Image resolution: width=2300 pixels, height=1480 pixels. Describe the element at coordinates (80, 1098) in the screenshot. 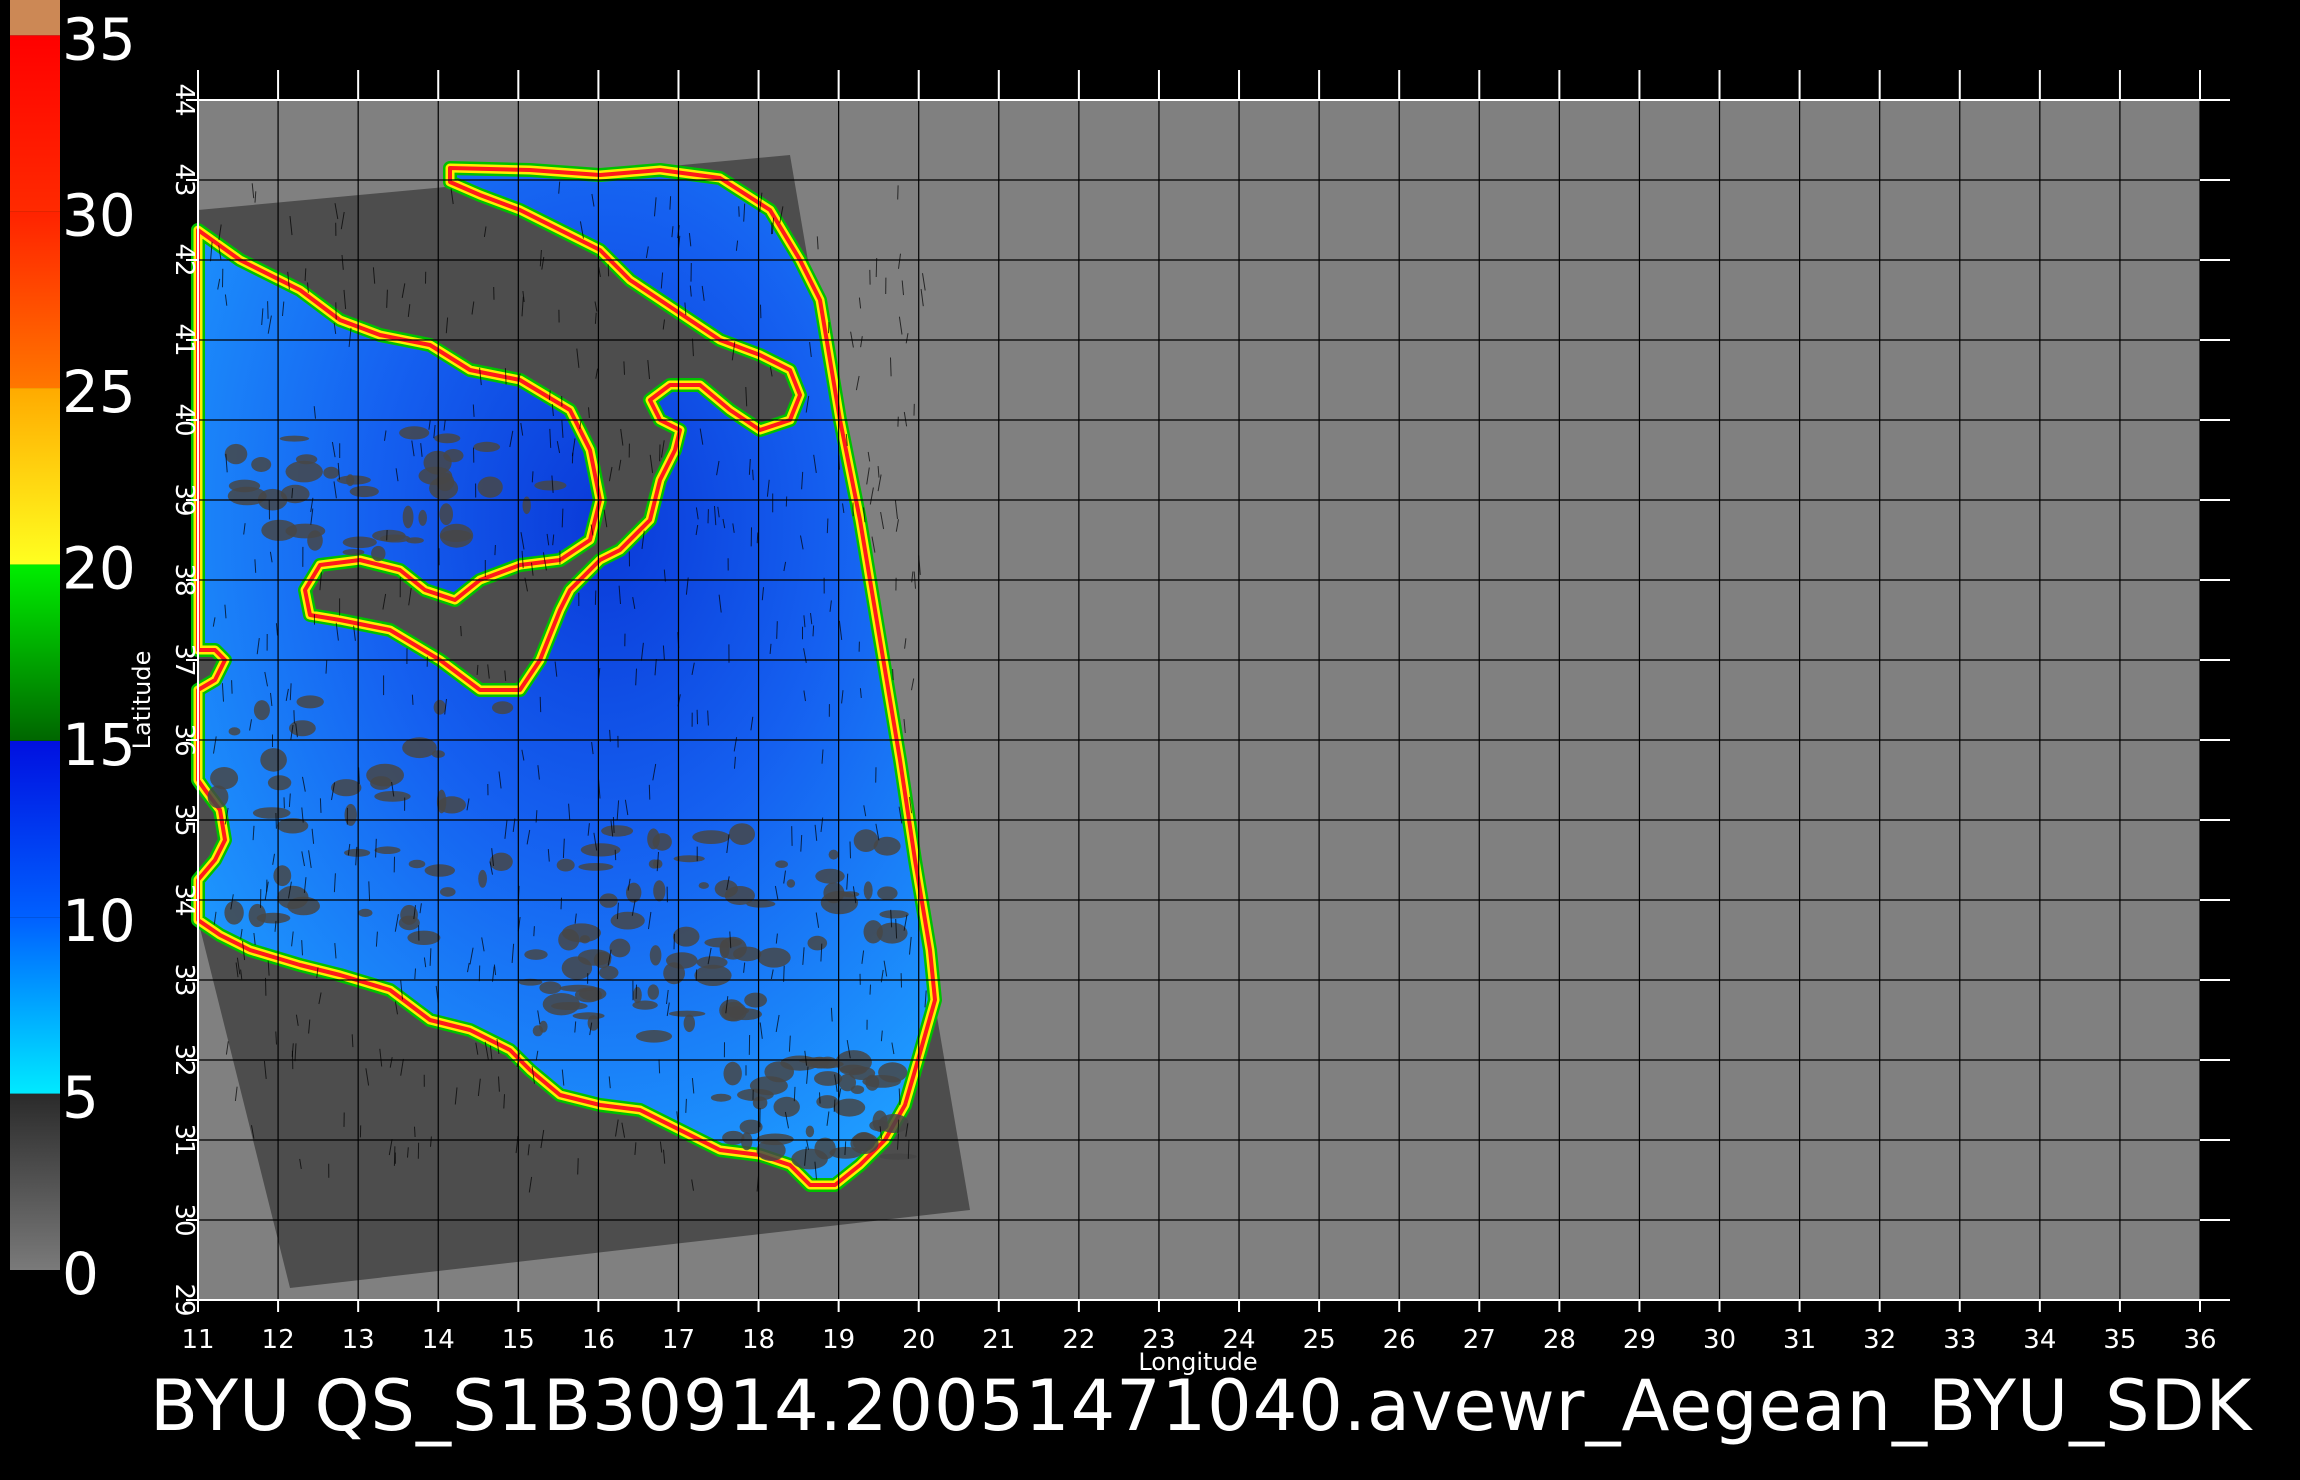

I see `colorbar-tick-label: 5` at that location.